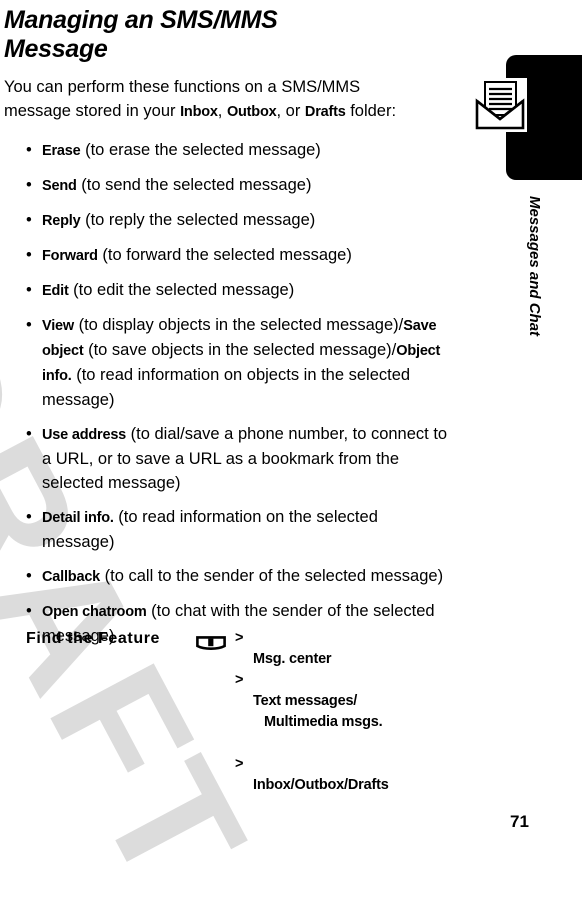 The height and width of the screenshot is (920, 582). Describe the element at coordinates (200, 150) in the screenshot. I see `function-desc: (to erase the selected message)` at that location.